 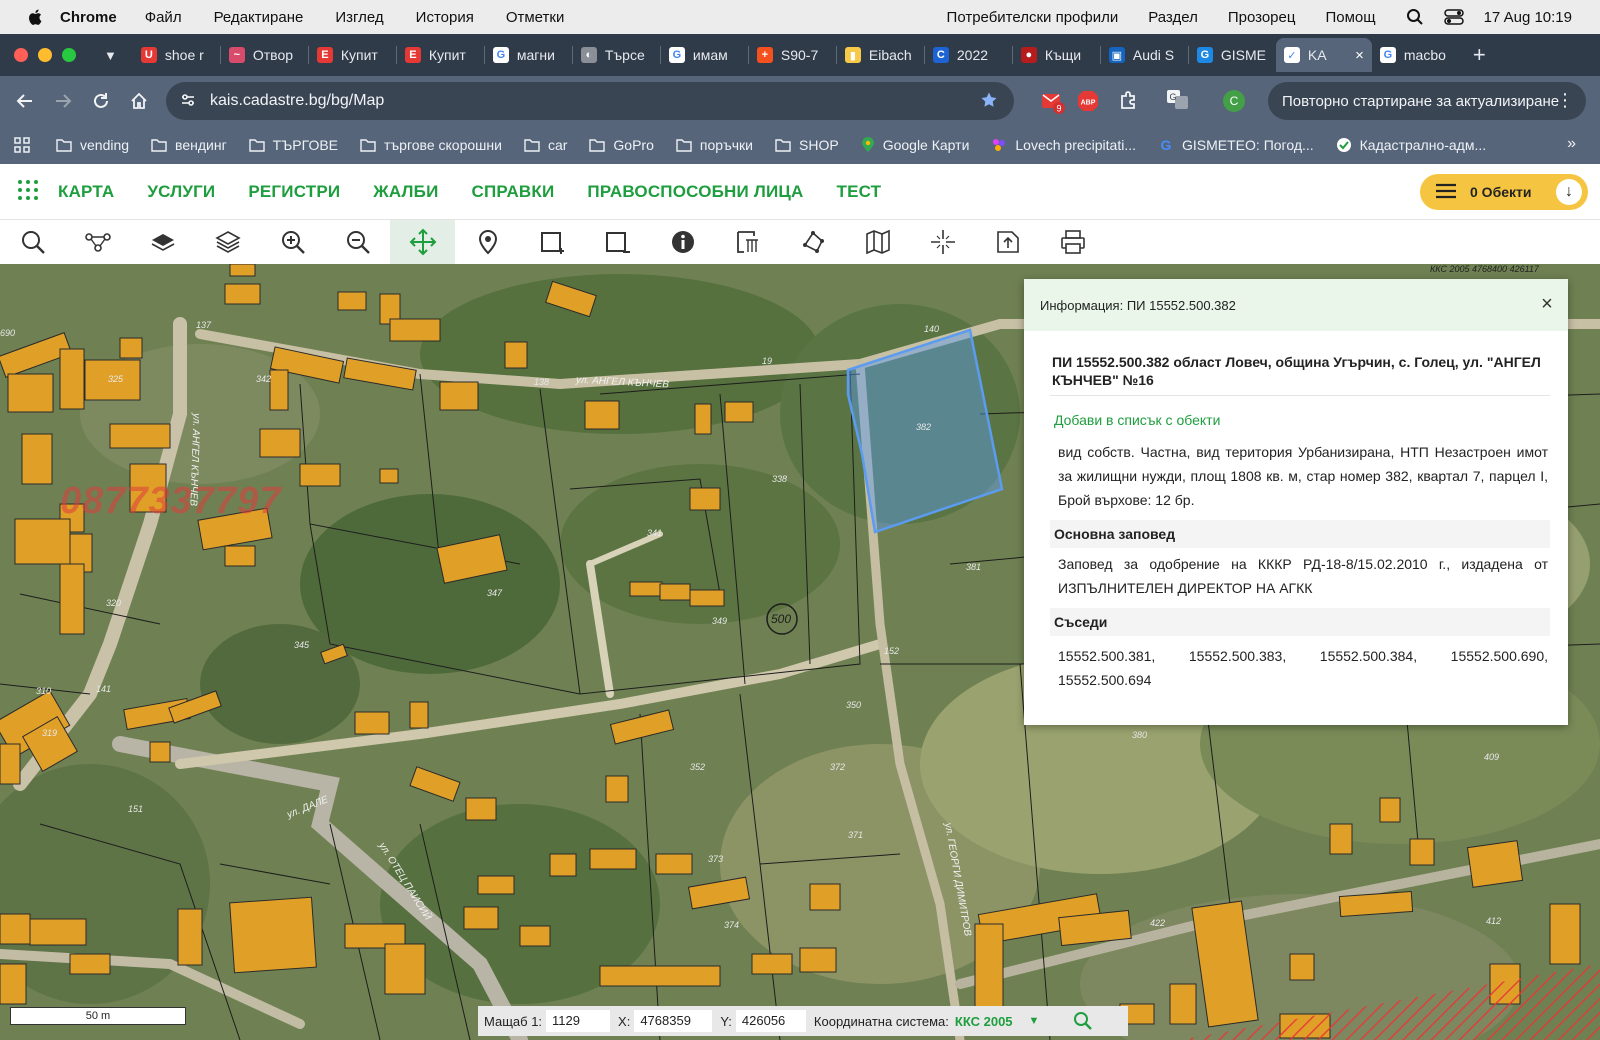 What do you see at coordinates (86, 192) in the screenshot?
I see `nav-map: КАРТА` at bounding box center [86, 192].